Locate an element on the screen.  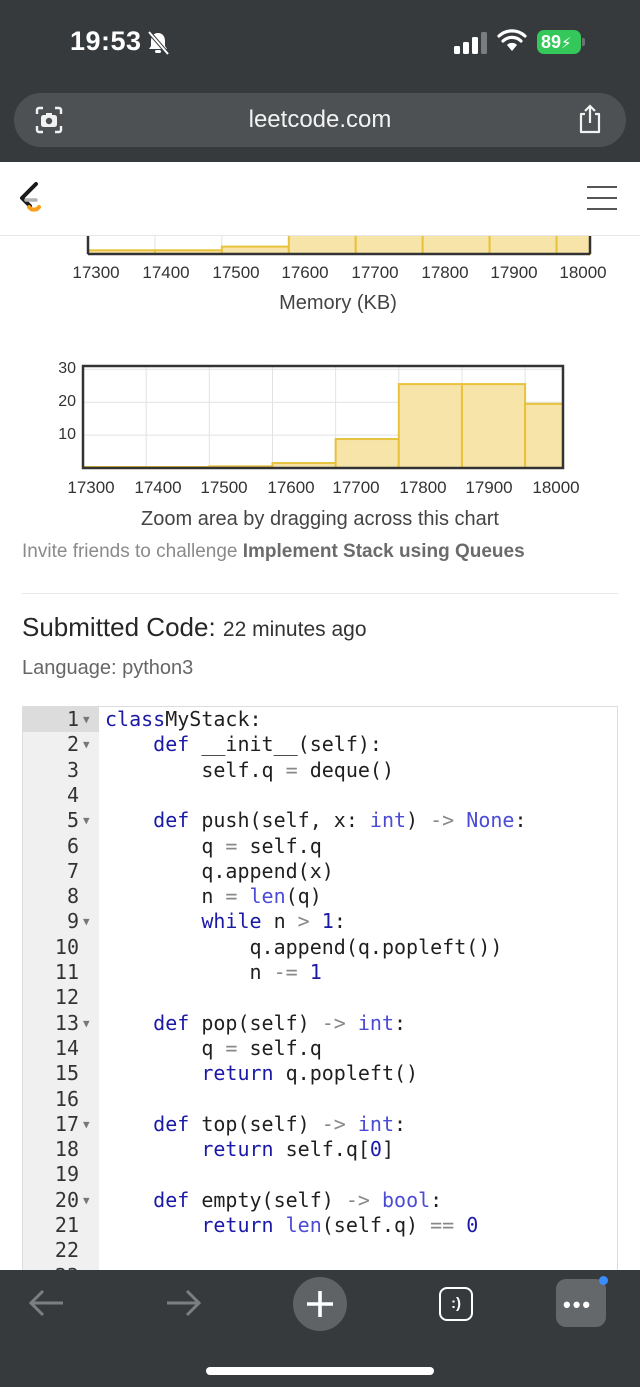
code-token: pop(self) is located at coordinates (255, 1022).